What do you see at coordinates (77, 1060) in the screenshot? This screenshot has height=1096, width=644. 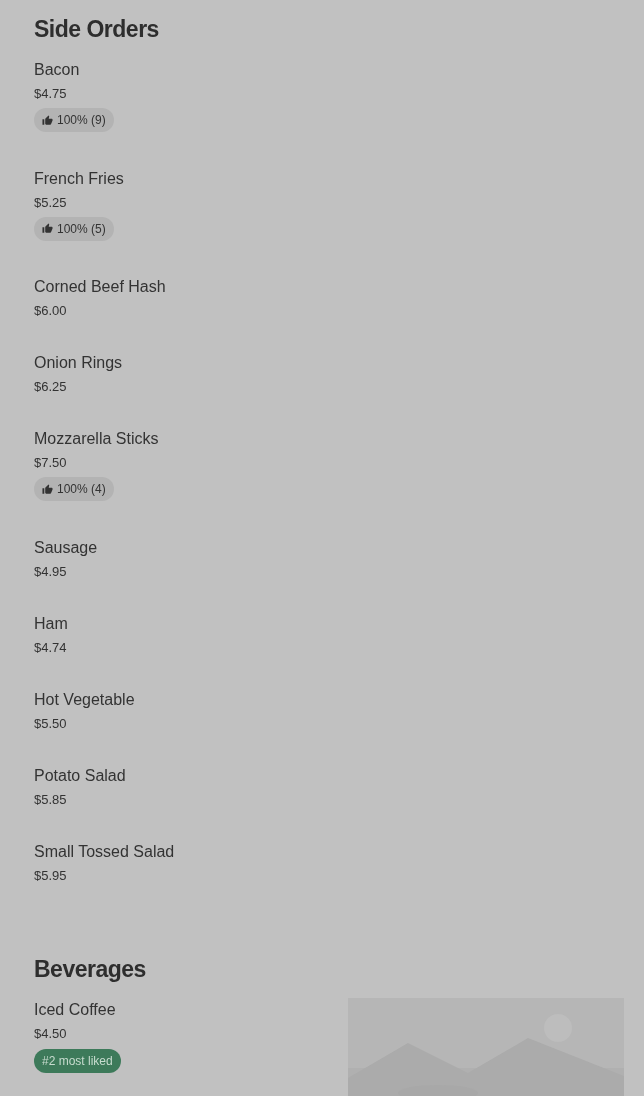 I see `most-liked-badge: #2 most liked` at bounding box center [77, 1060].